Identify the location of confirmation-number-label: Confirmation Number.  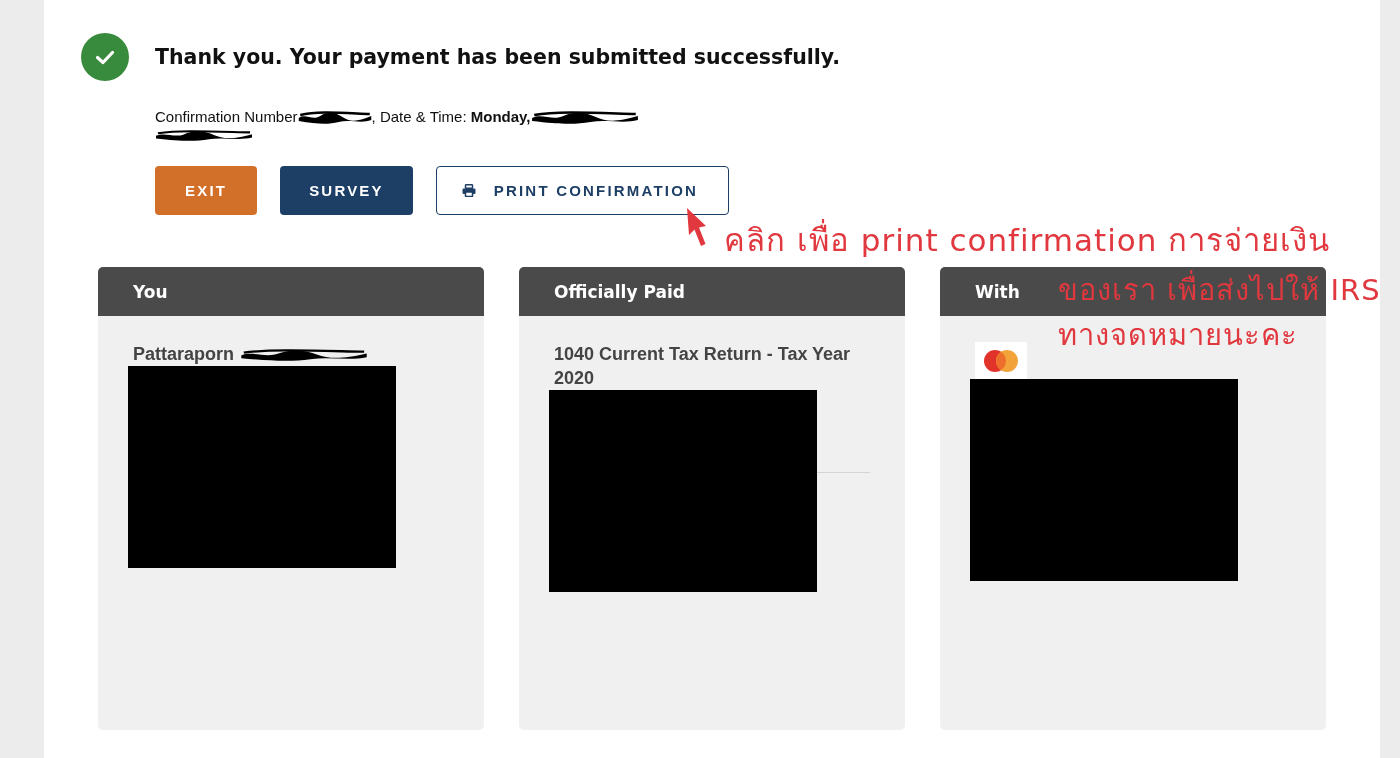
(226, 117).